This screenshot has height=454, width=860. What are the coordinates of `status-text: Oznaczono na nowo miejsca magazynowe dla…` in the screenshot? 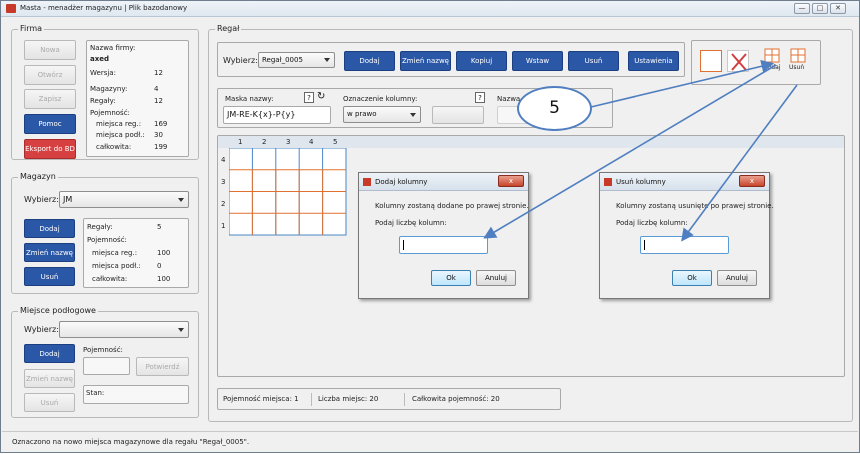 It's located at (131, 442).